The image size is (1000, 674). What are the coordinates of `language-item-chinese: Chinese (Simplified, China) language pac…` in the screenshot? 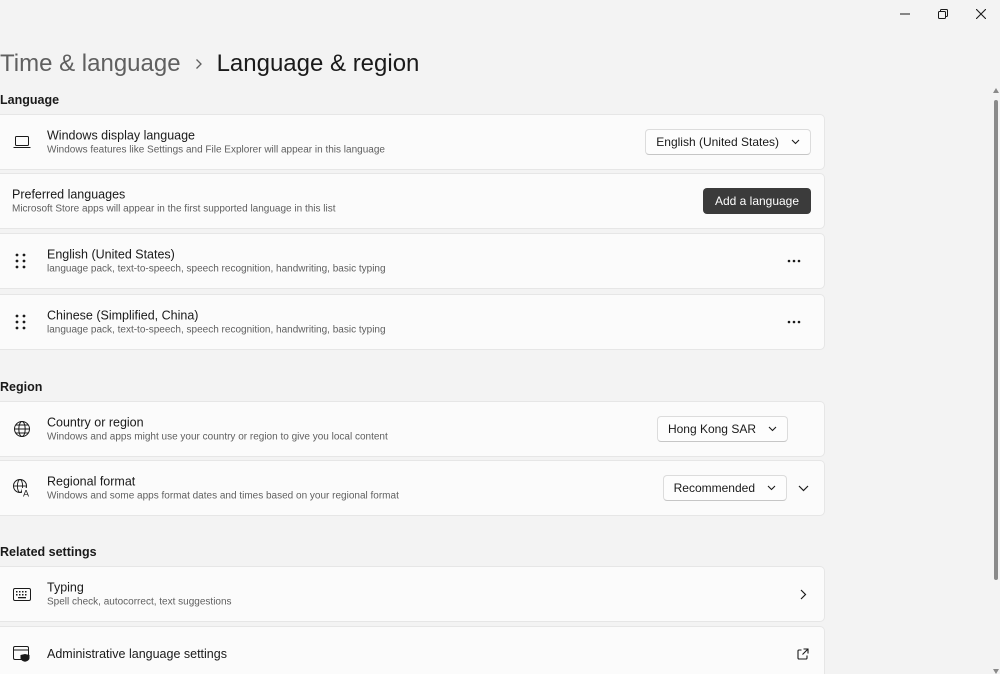 It's located at (412, 322).